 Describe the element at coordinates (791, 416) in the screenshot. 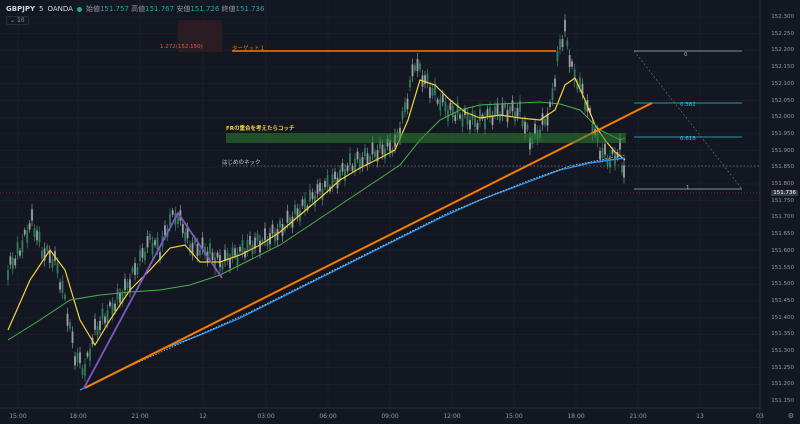

I see `settings-gear-icon: ⚙` at that location.